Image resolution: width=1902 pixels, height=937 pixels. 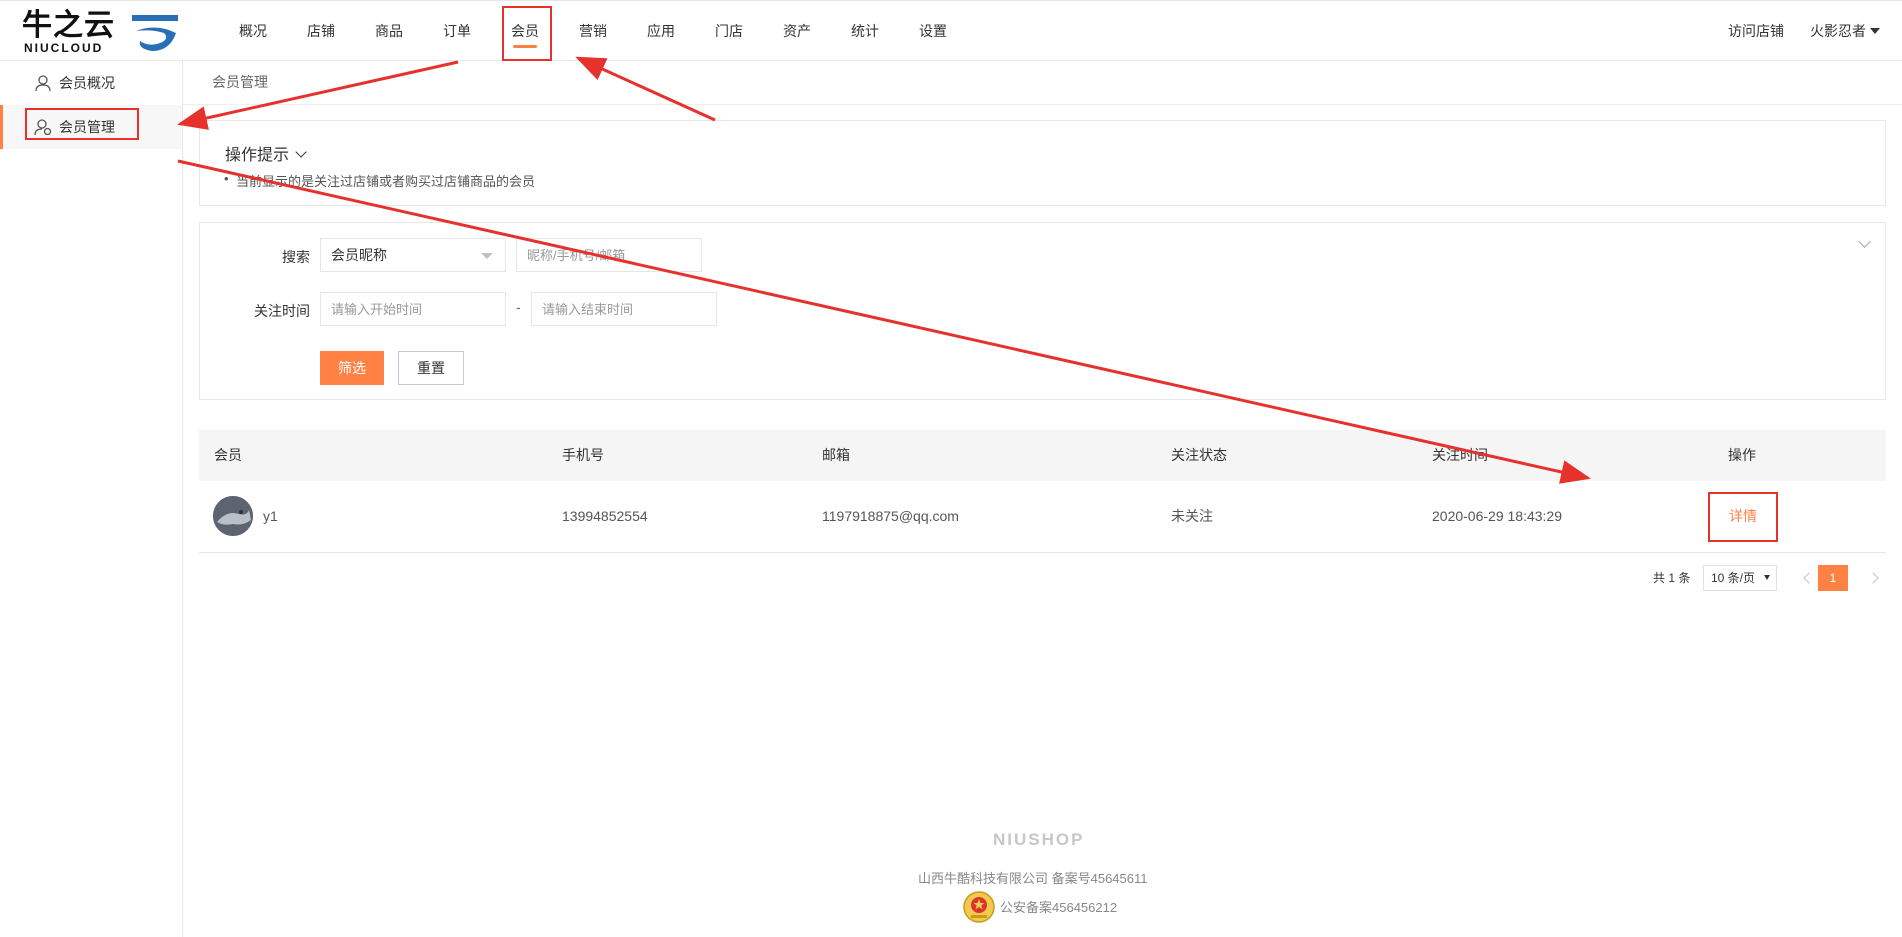 What do you see at coordinates (87, 83) in the screenshot?
I see `sidebar-item-label: 会员概况` at bounding box center [87, 83].